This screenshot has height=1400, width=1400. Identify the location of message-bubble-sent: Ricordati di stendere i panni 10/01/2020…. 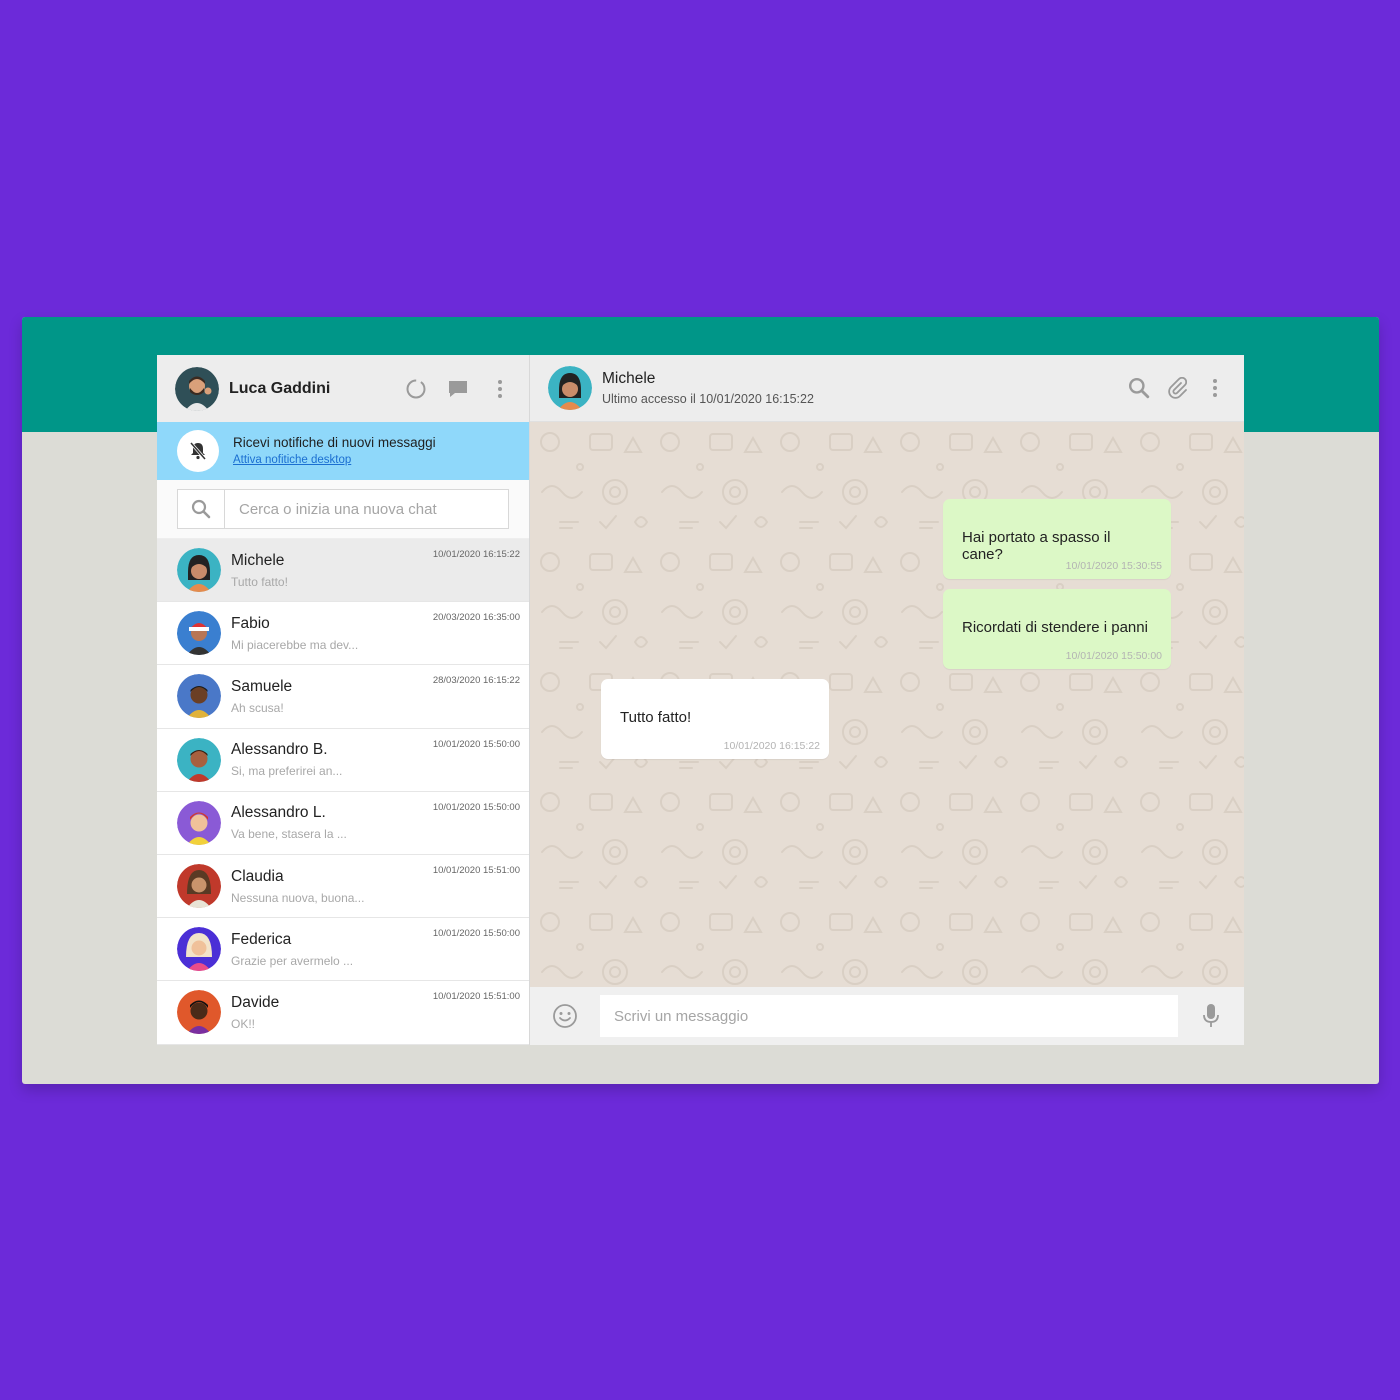
(1057, 629).